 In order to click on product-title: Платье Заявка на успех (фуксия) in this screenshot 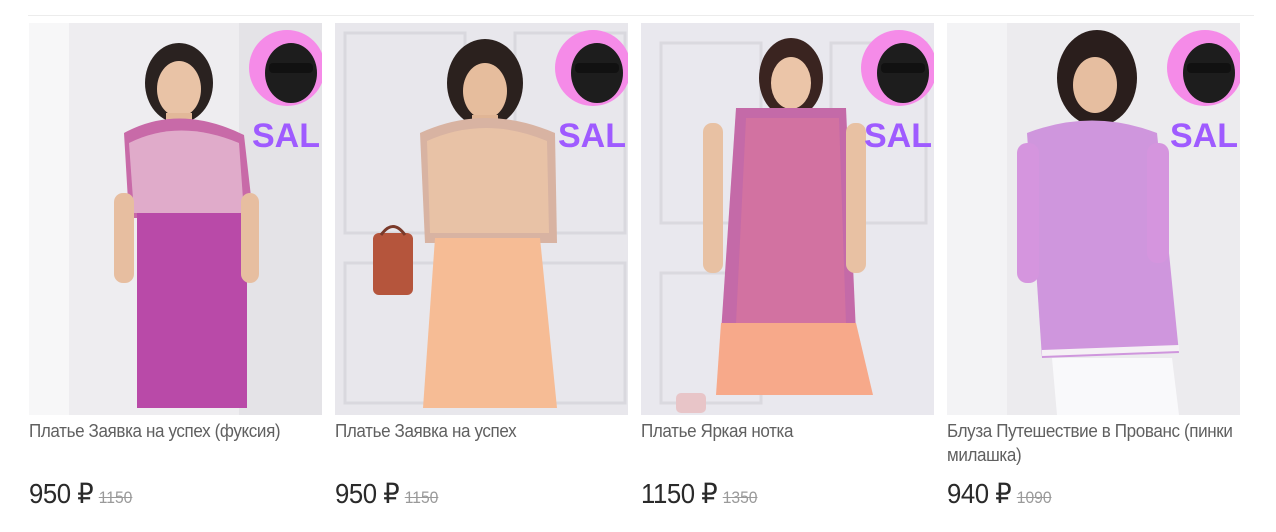, I will do `click(175, 443)`.